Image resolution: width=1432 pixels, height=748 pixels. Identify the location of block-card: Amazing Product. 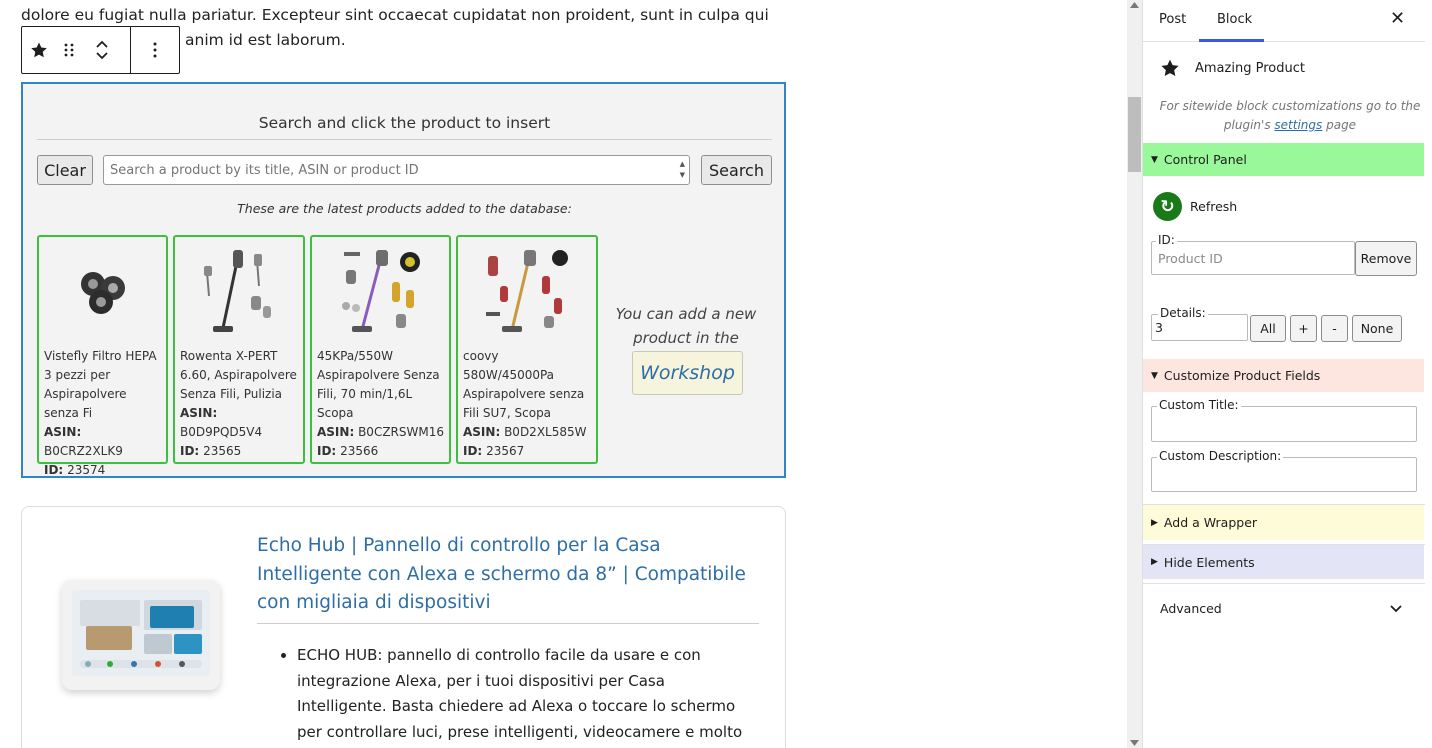
(1232, 68).